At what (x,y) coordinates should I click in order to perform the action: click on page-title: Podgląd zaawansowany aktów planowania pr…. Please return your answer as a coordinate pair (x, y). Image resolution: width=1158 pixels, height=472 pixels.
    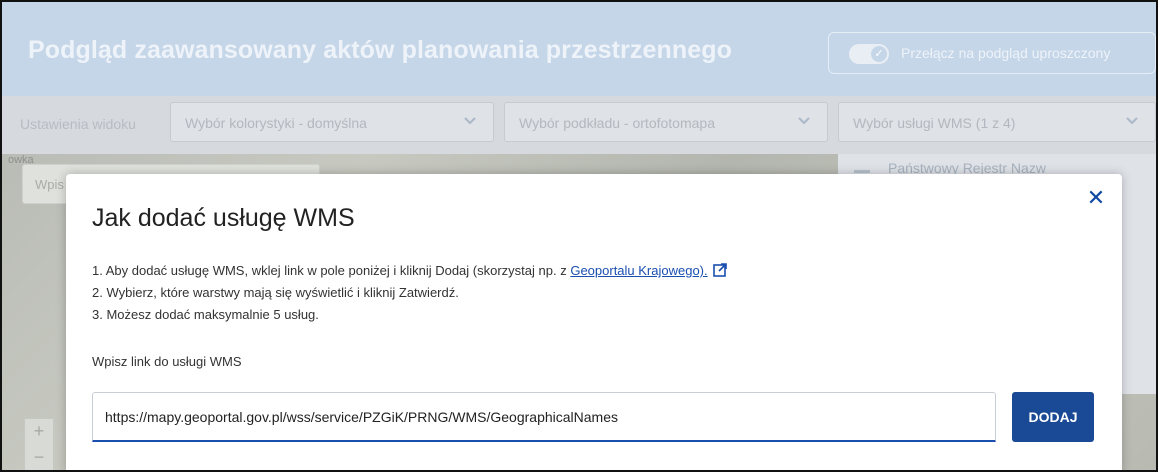
    Looking at the image, I should click on (380, 50).